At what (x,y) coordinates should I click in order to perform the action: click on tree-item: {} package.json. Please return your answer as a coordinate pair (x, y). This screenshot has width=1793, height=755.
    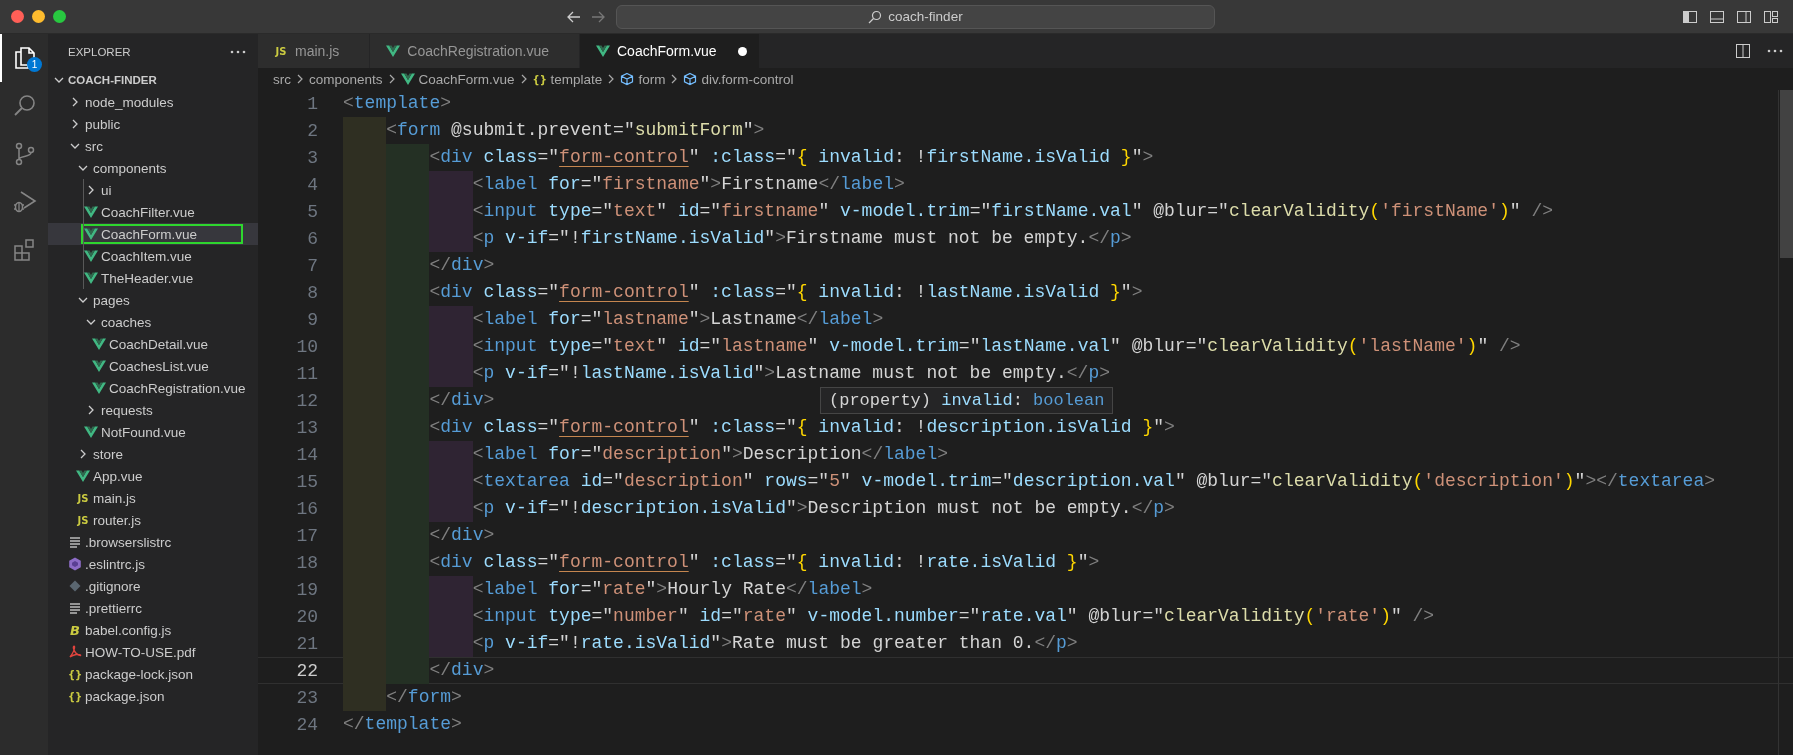
    Looking at the image, I should click on (153, 696).